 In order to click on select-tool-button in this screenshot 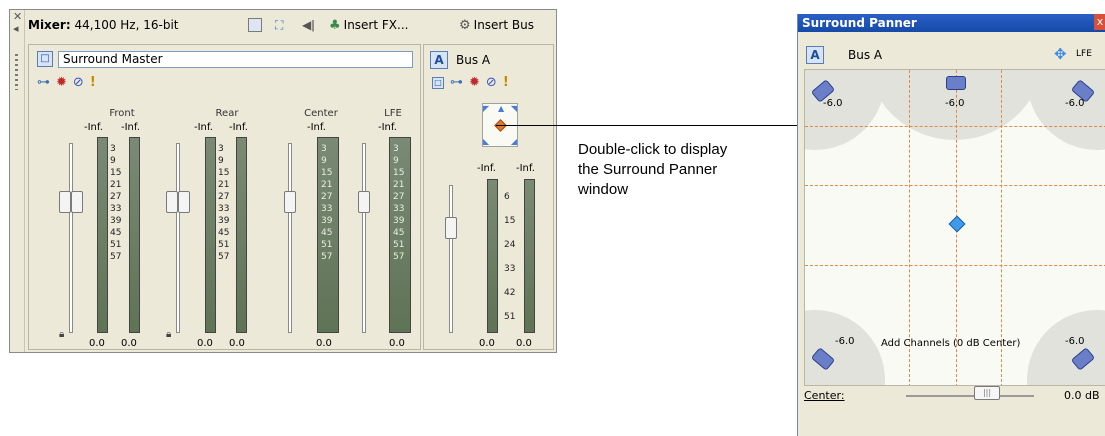, I will do `click(255, 25)`.